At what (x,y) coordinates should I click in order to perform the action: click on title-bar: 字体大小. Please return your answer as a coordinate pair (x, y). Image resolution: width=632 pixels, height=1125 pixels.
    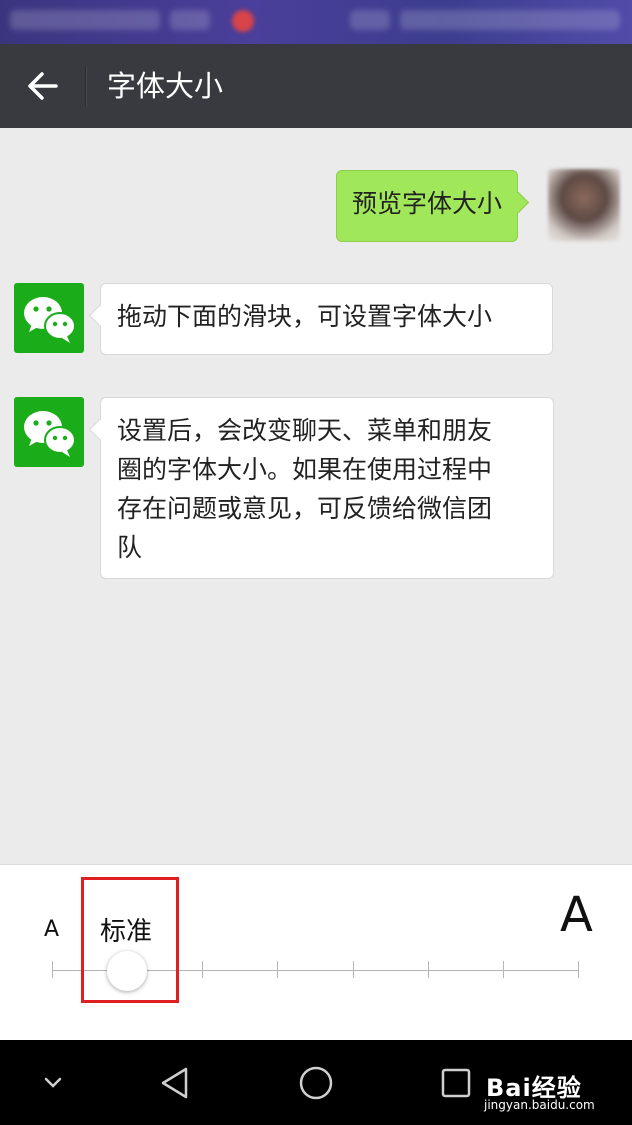
    Looking at the image, I should click on (316, 86).